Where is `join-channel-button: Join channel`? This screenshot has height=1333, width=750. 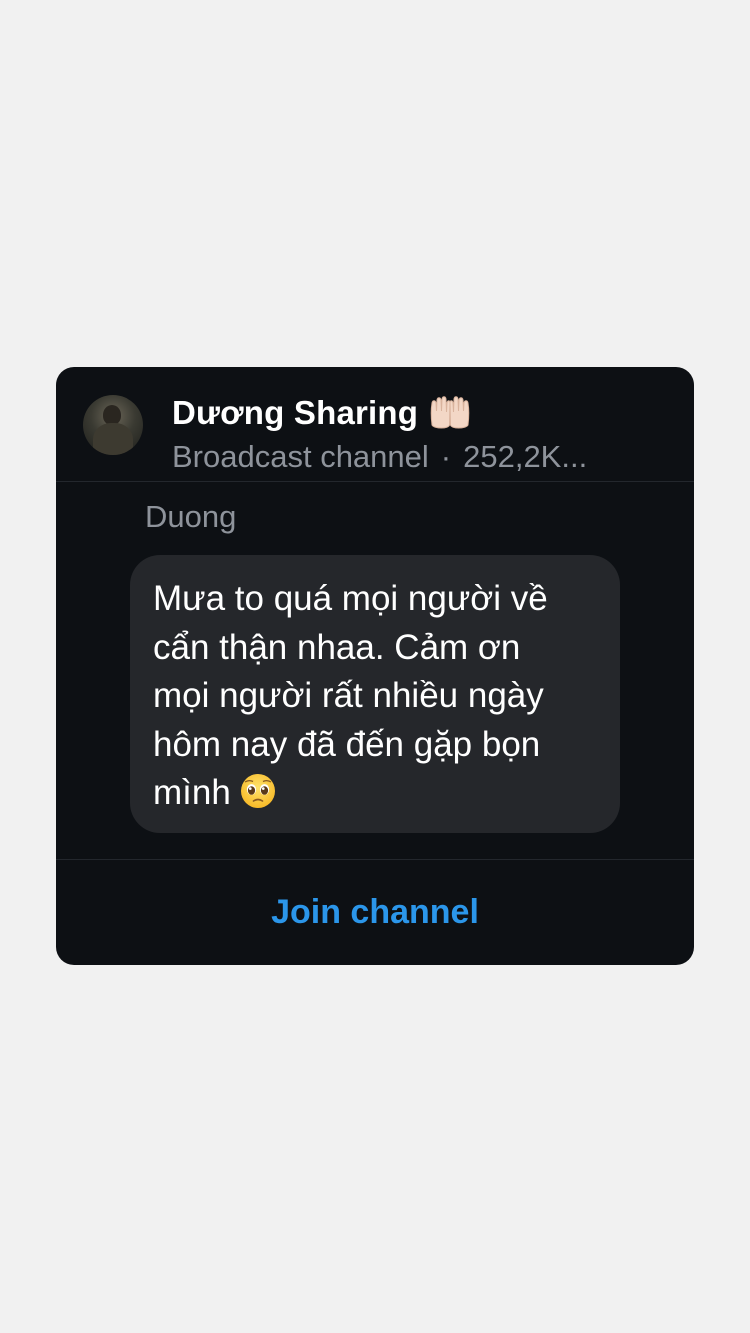
join-channel-button: Join channel is located at coordinates (375, 912).